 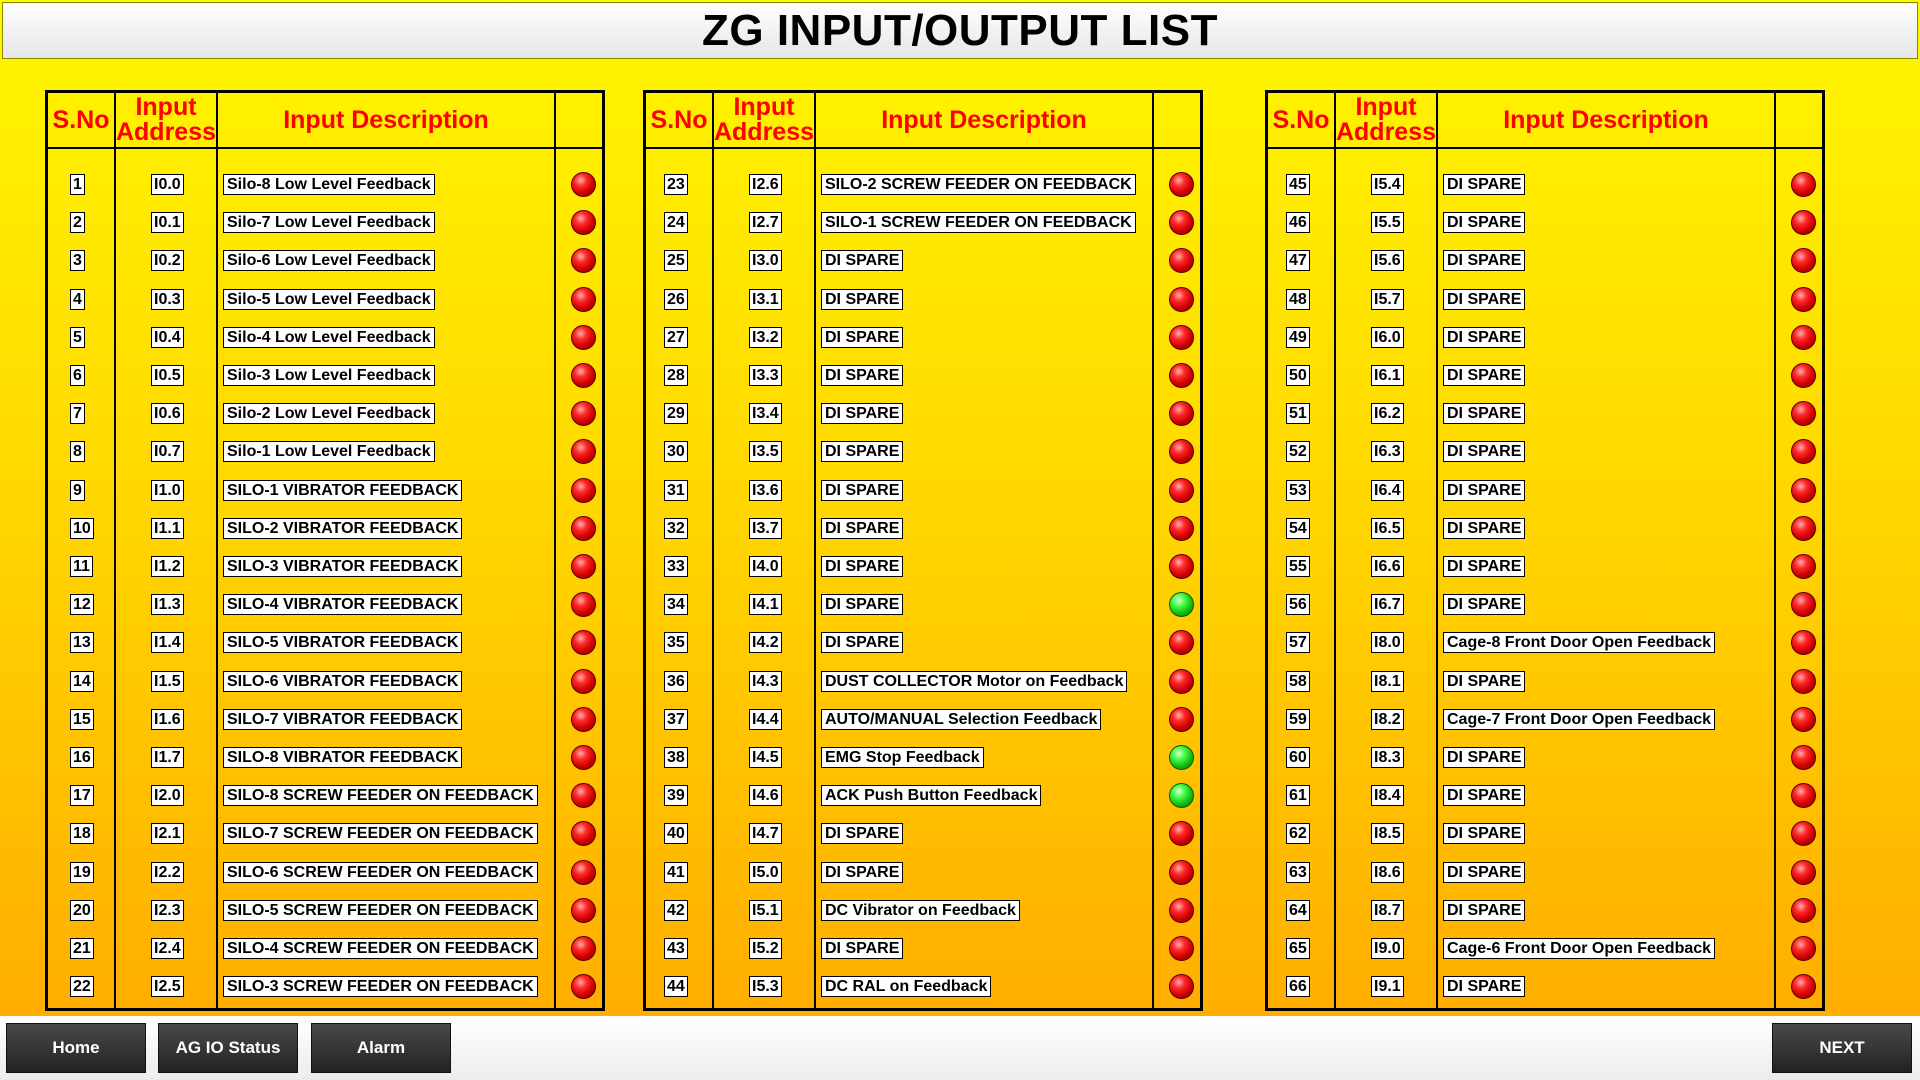 I want to click on header-line: Address, so click(x=166, y=132).